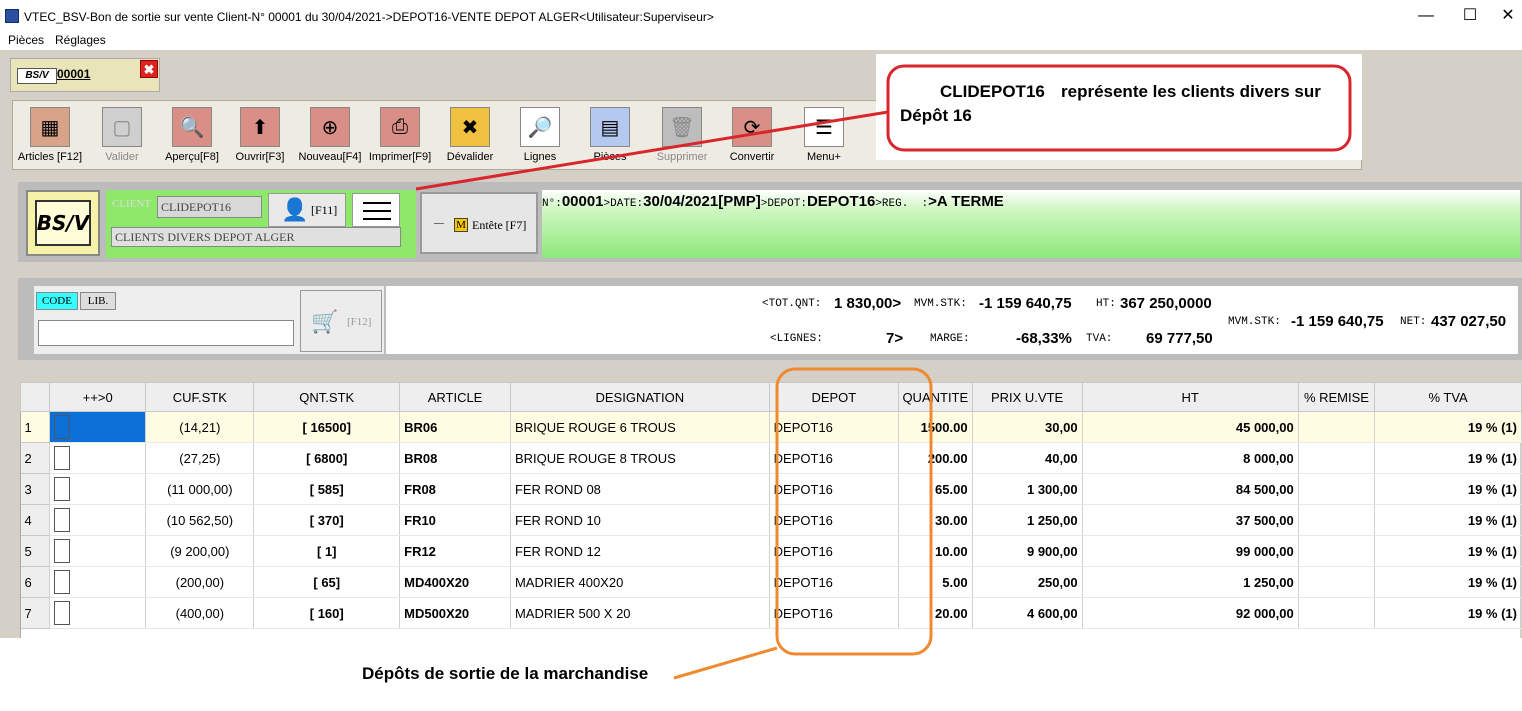  I want to click on callout-top-text-2: représente les clients divers sur, so click(1191, 91).